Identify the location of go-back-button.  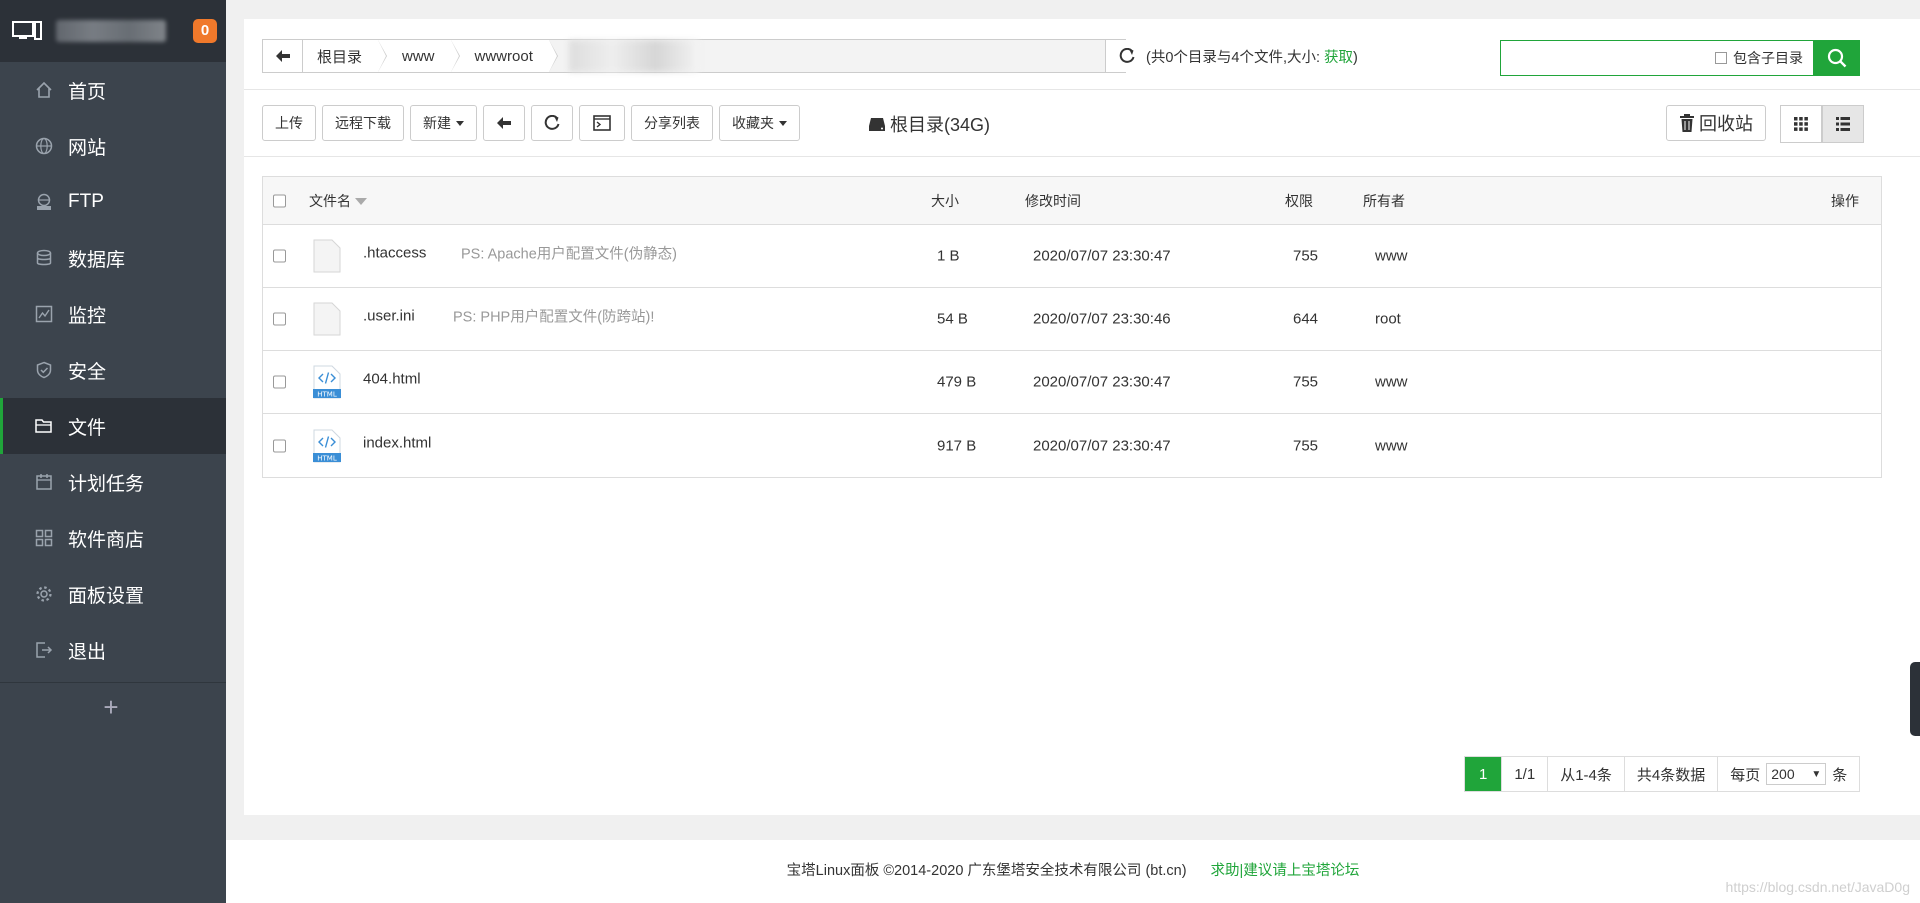
(504, 123).